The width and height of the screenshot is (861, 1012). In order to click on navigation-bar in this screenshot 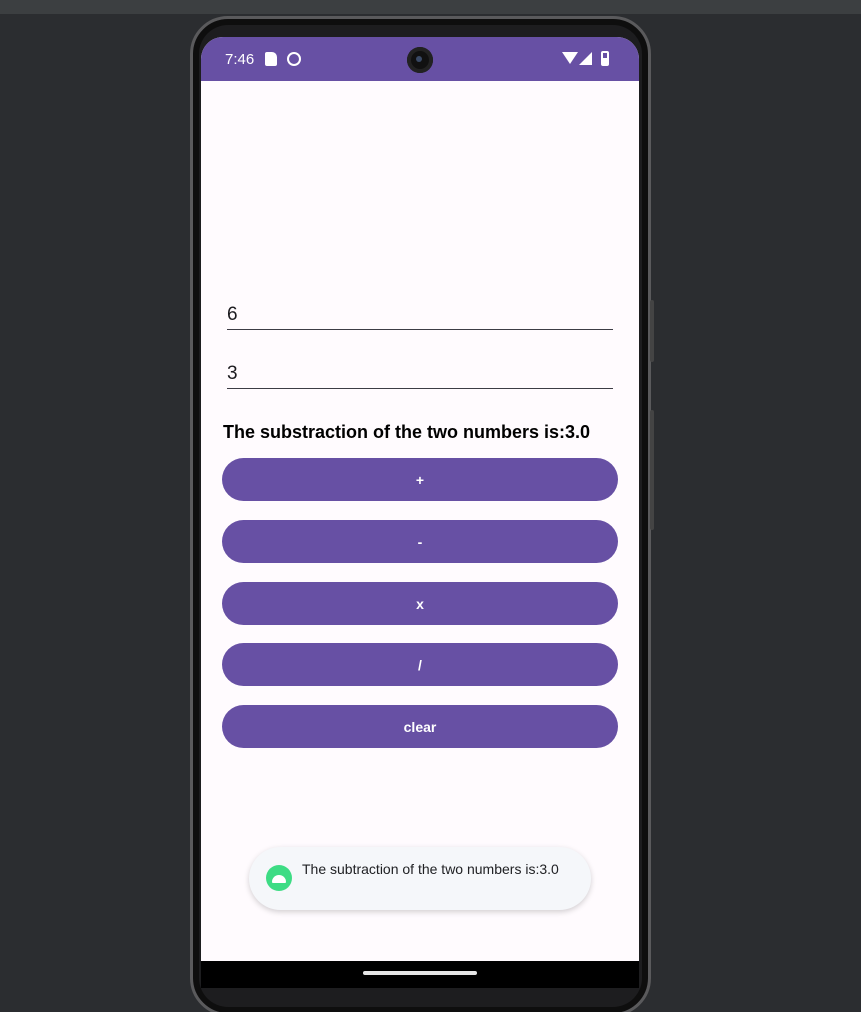, I will do `click(420, 974)`.